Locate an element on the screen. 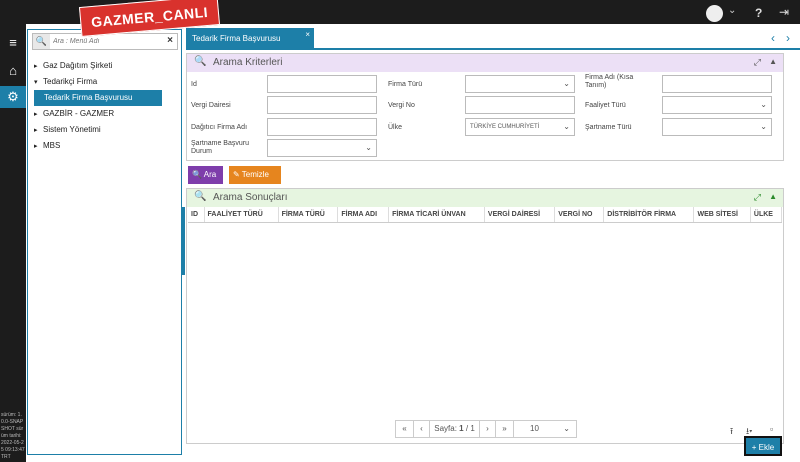 This screenshot has height=462, width=800. search-results-header: 🔍 Arama Sonuçları ⤢ ▲ is located at coordinates (485, 198).